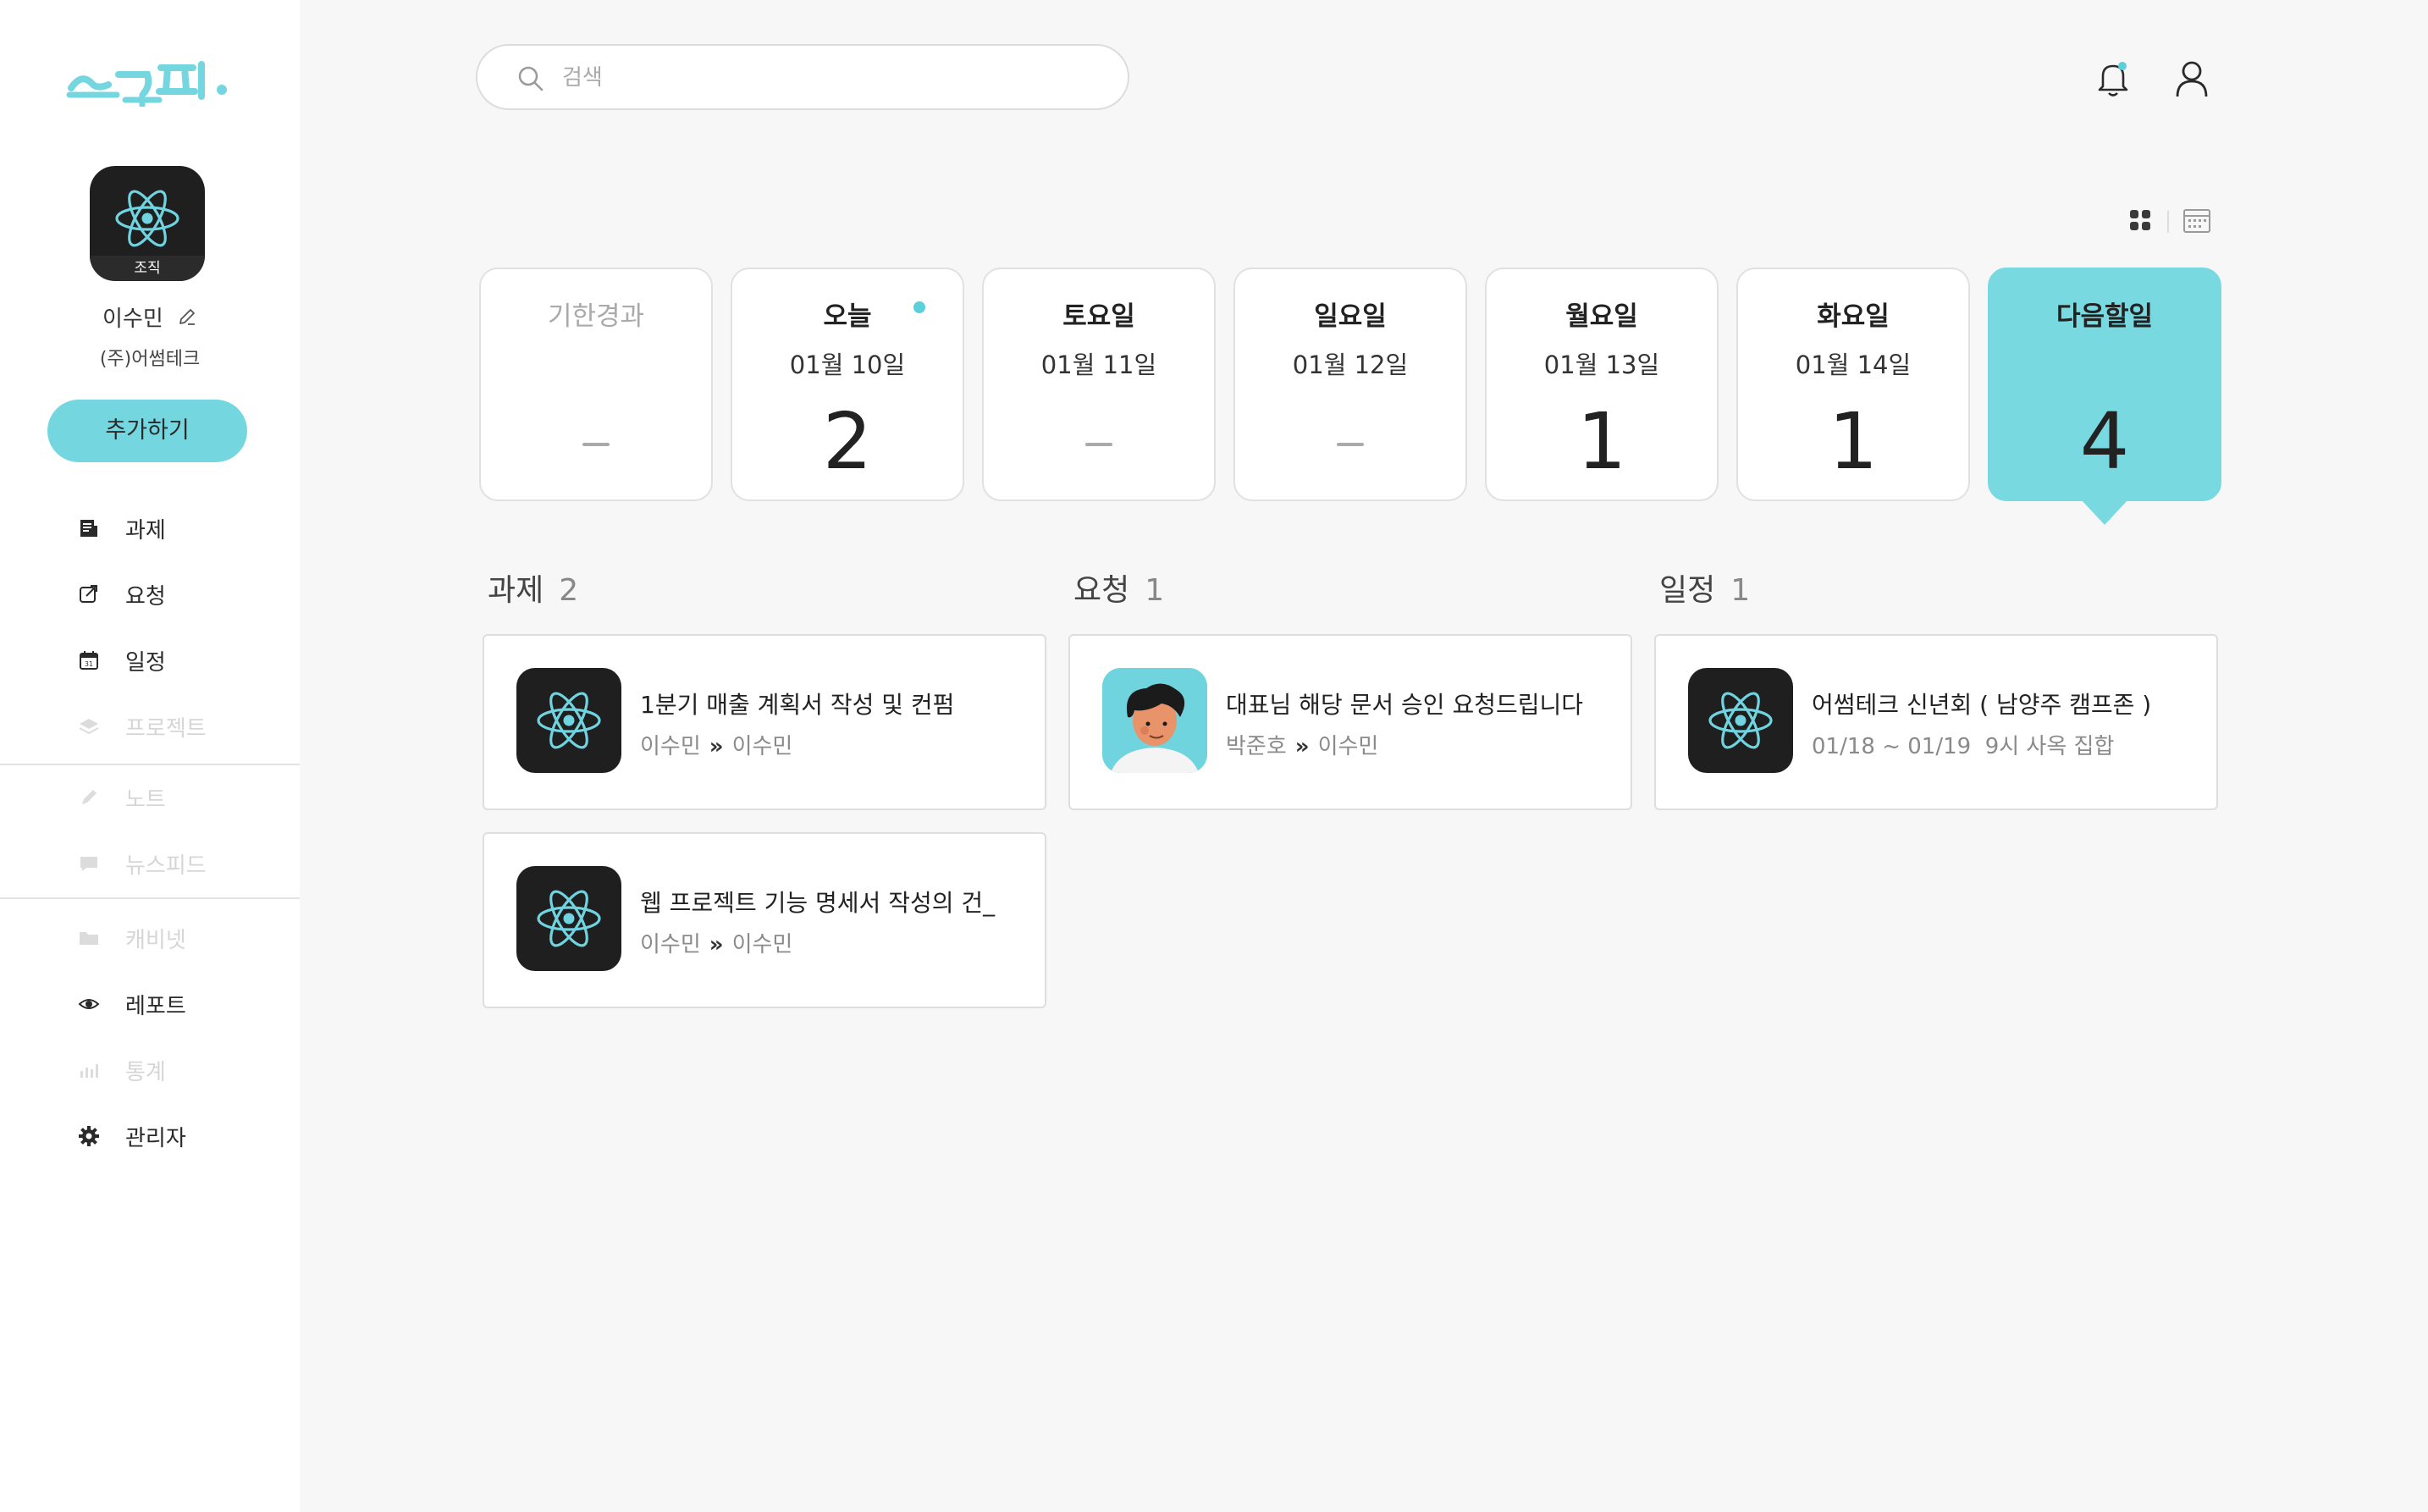 Image resolution: width=2428 pixels, height=1512 pixels. I want to click on search-bar, so click(802, 77).